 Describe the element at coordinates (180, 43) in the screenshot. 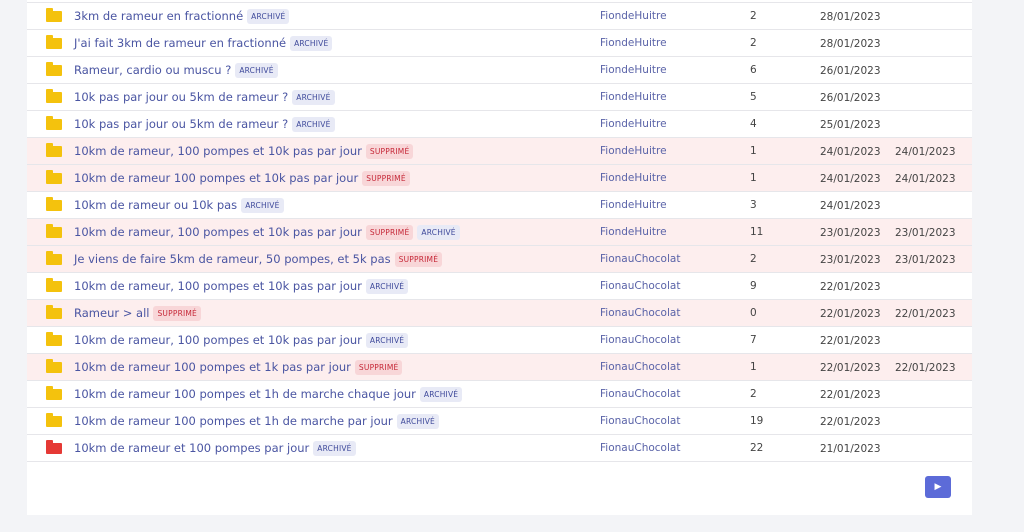

I see `topic-title-link: J'ai fait 3km de rameur en fractionné` at that location.